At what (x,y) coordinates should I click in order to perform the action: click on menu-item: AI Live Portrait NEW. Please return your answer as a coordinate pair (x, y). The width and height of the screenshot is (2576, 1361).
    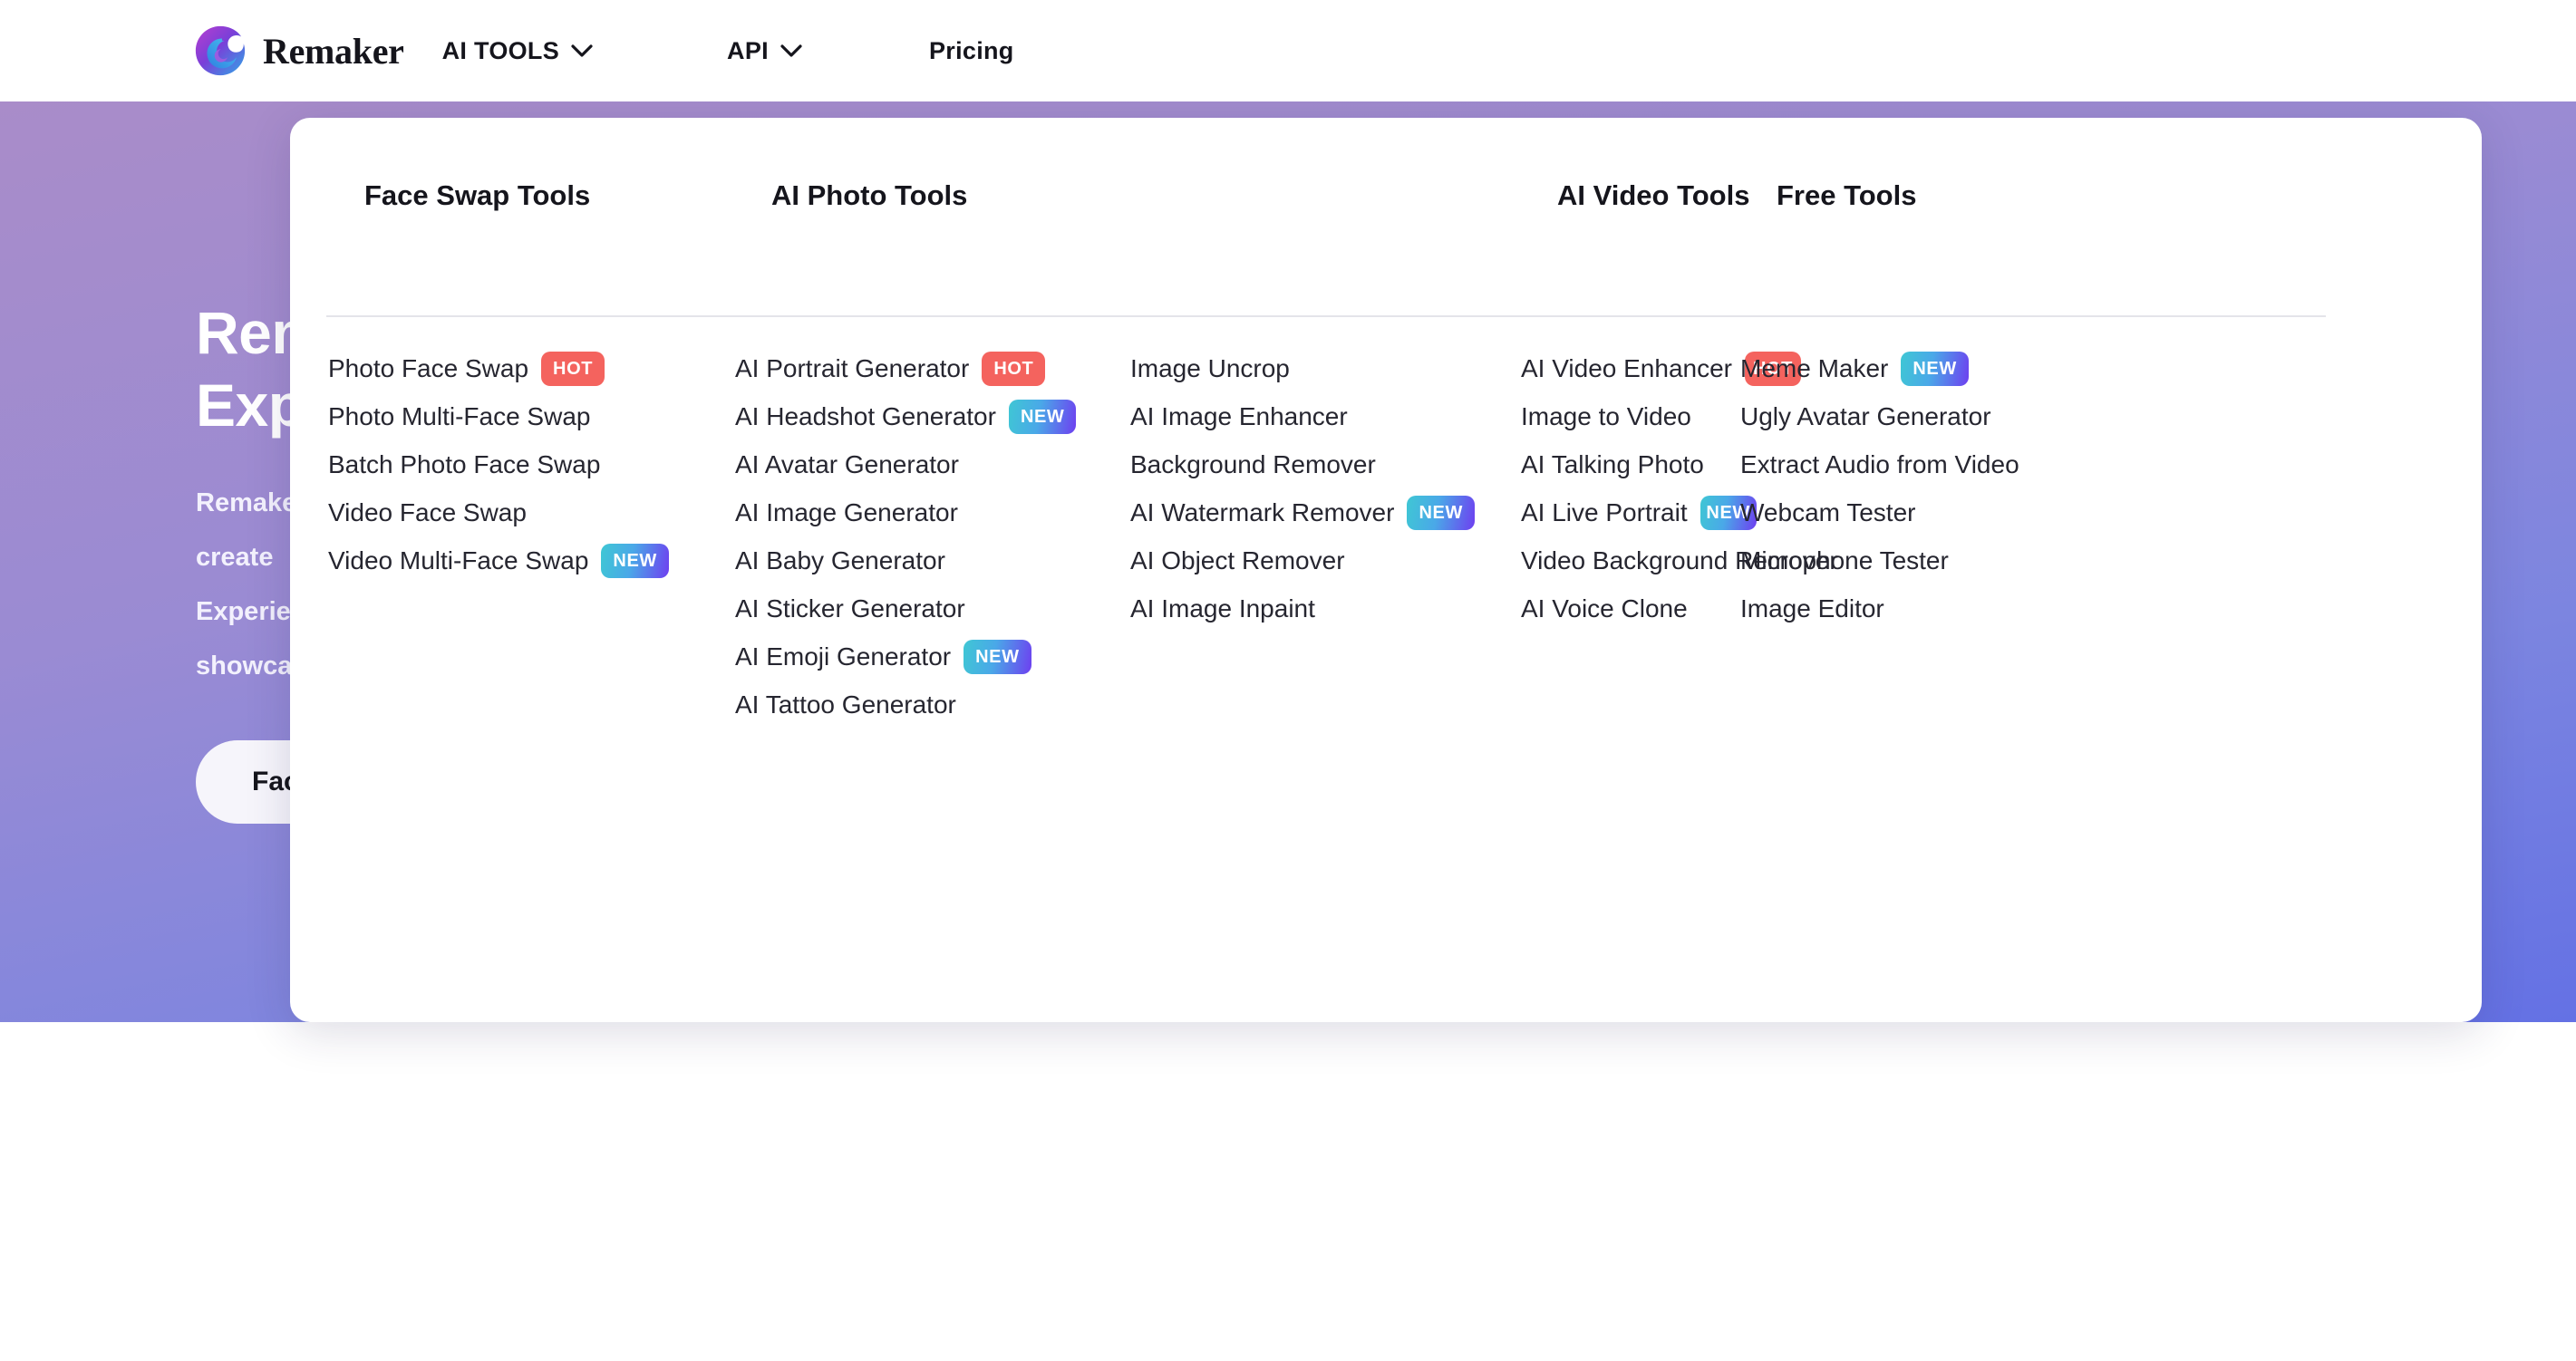
    Looking at the image, I should click on (1639, 512).